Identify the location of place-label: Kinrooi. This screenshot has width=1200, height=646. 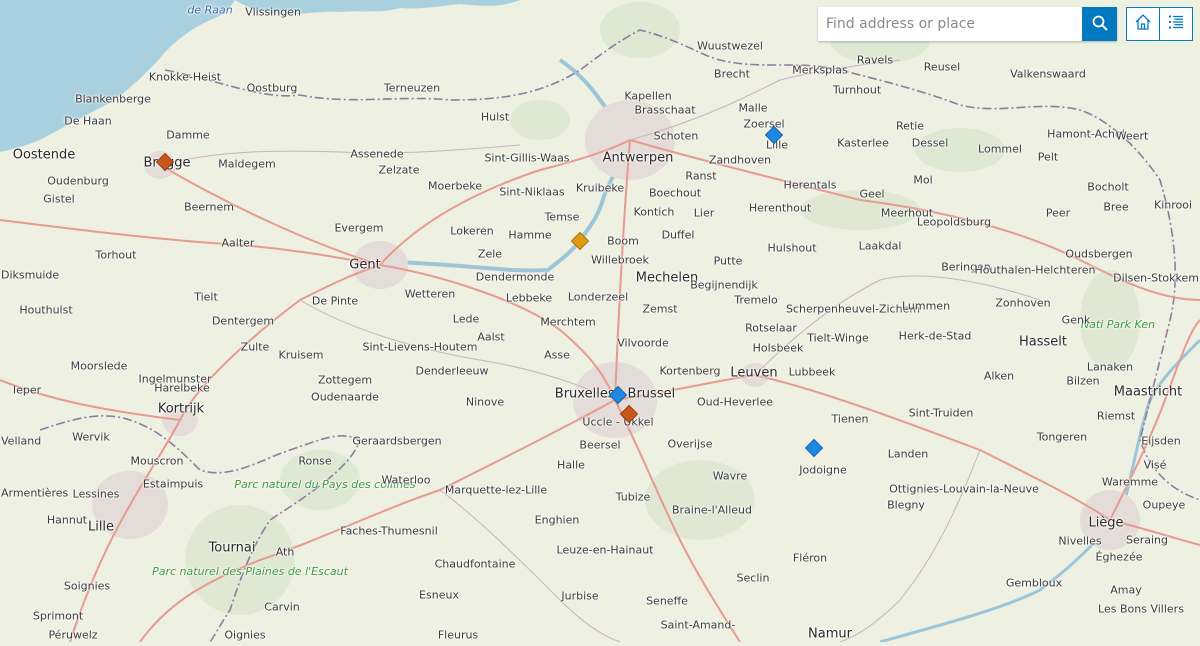
(1173, 205).